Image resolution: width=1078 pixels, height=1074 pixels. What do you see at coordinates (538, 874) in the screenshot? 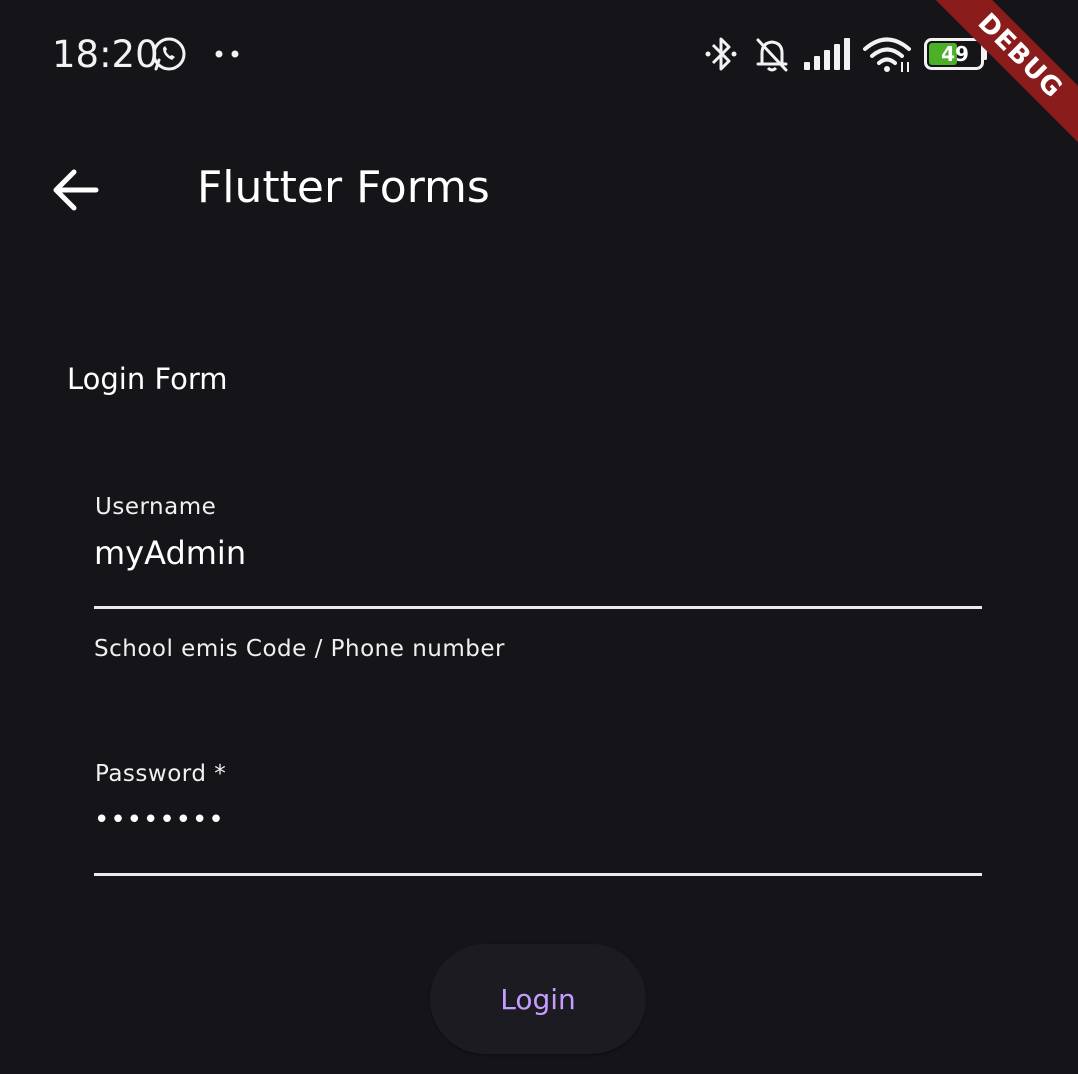
I see `password-underline` at bounding box center [538, 874].